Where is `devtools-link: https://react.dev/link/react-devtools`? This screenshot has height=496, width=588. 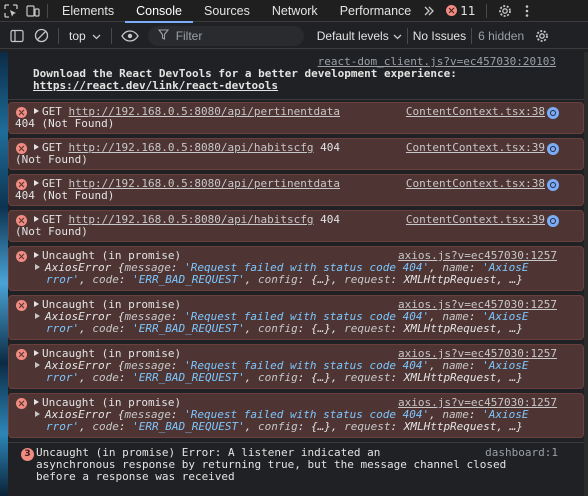 devtools-link: https://react.dev/link/react-devtools is located at coordinates (305, 86).